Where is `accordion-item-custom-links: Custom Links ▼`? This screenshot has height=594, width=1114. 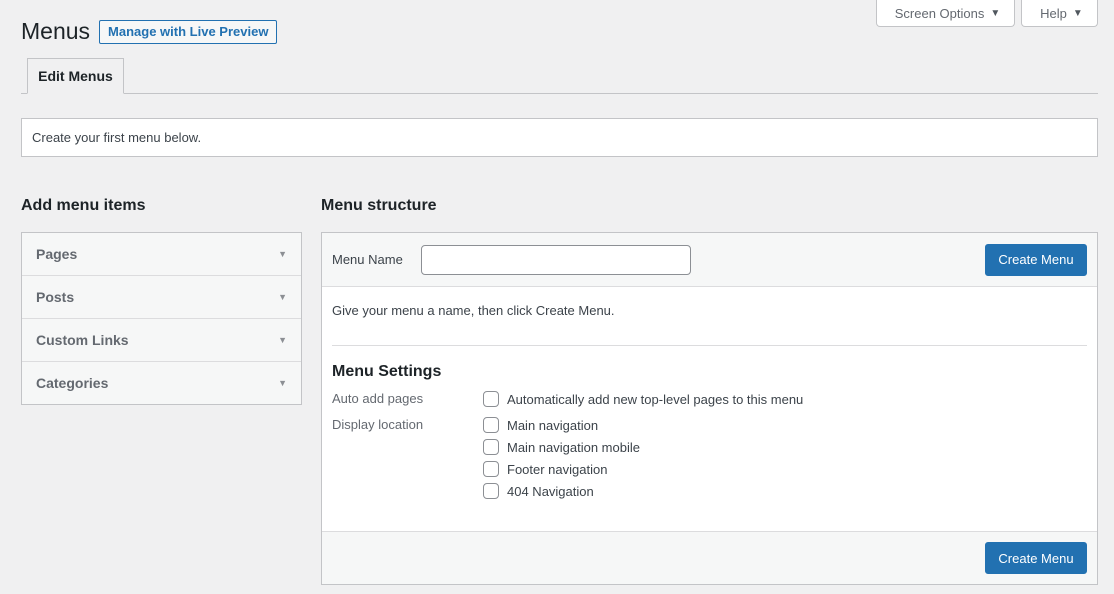 accordion-item-custom-links: Custom Links ▼ is located at coordinates (161, 340).